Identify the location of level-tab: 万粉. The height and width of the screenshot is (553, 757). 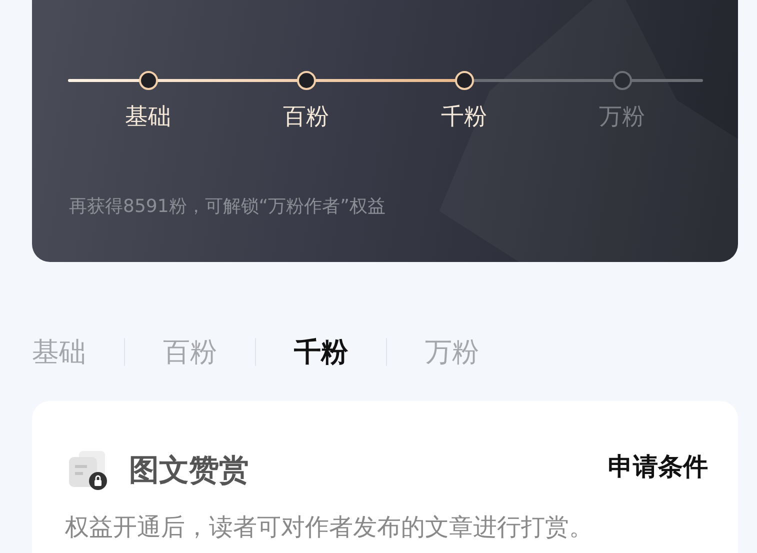
(452, 352).